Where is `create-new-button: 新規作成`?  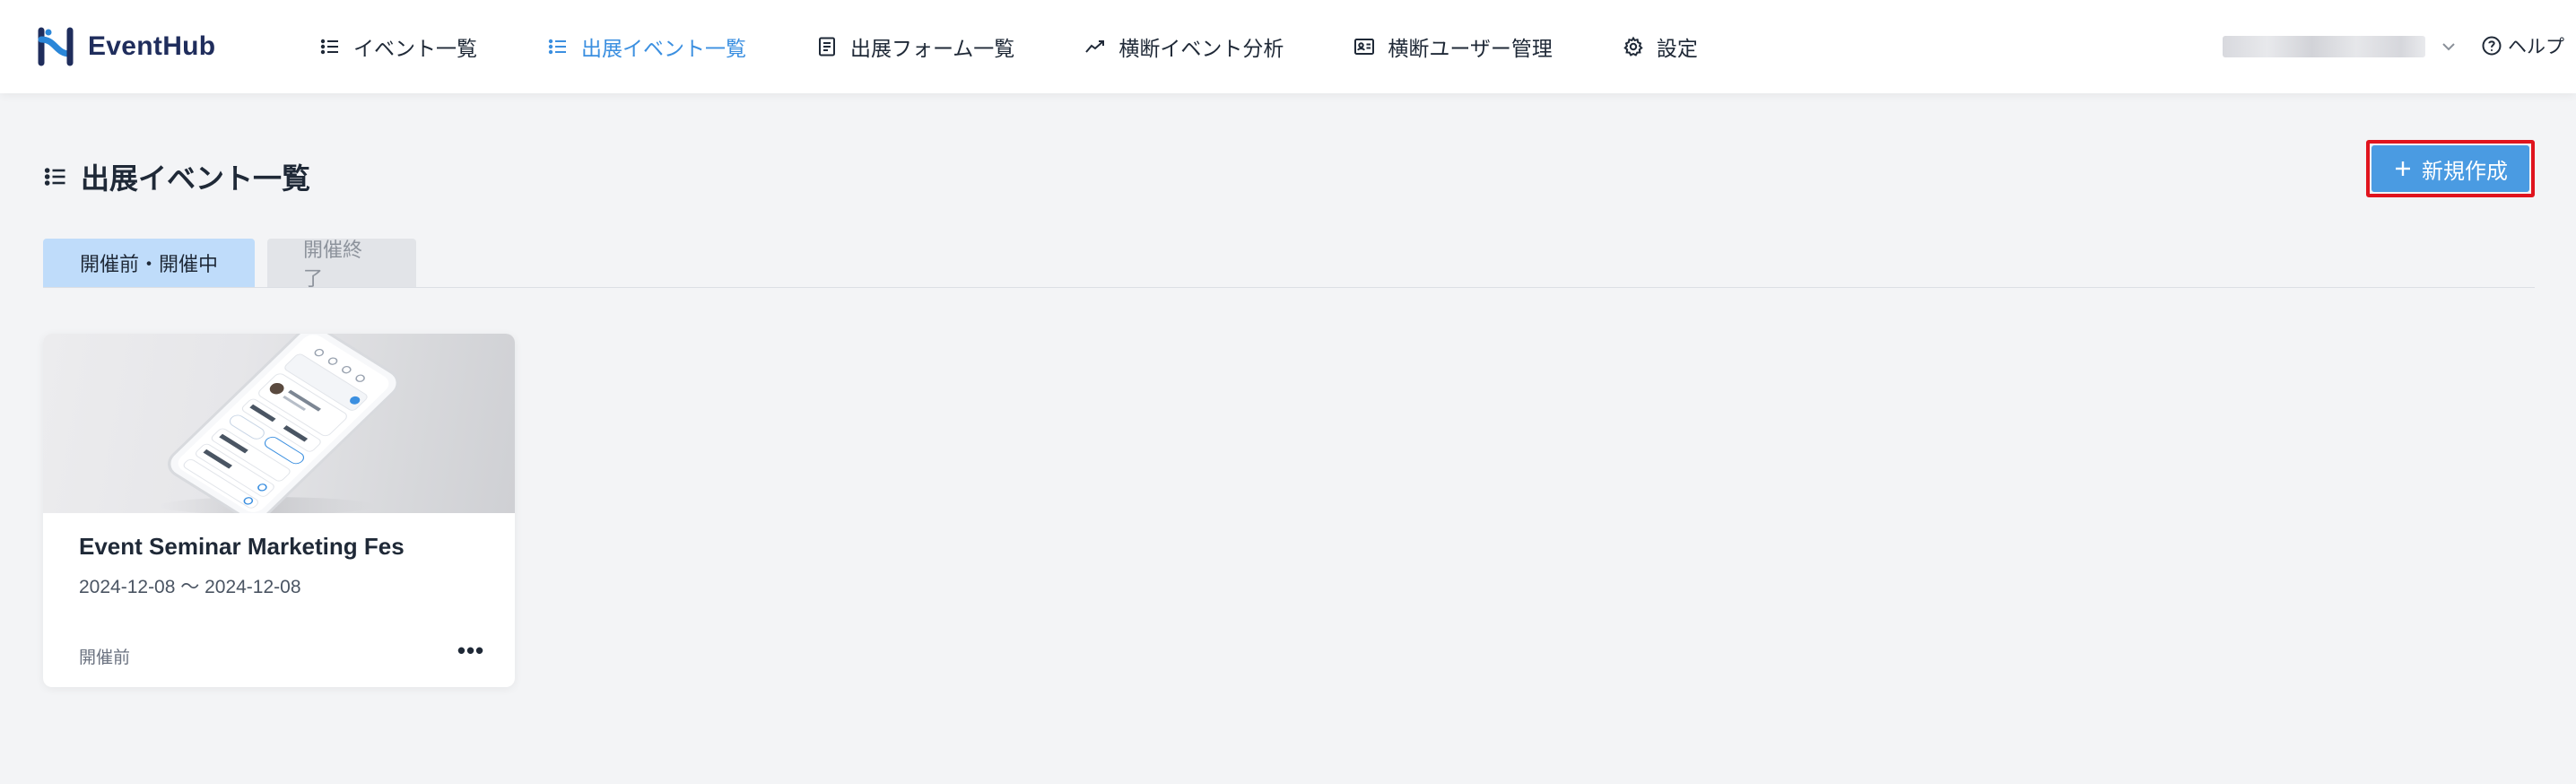
create-new-button: 新規作成 is located at coordinates (2450, 169).